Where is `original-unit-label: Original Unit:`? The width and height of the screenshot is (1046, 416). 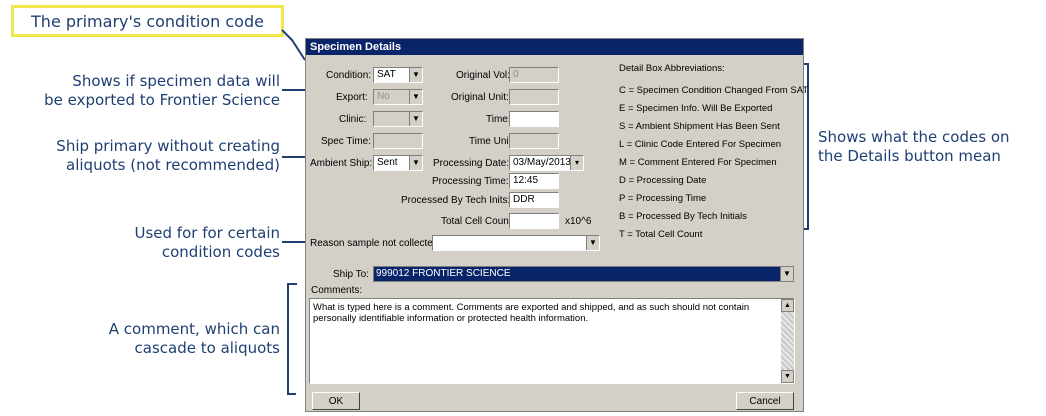
original-unit-label: Original Unit: is located at coordinates (480, 97).